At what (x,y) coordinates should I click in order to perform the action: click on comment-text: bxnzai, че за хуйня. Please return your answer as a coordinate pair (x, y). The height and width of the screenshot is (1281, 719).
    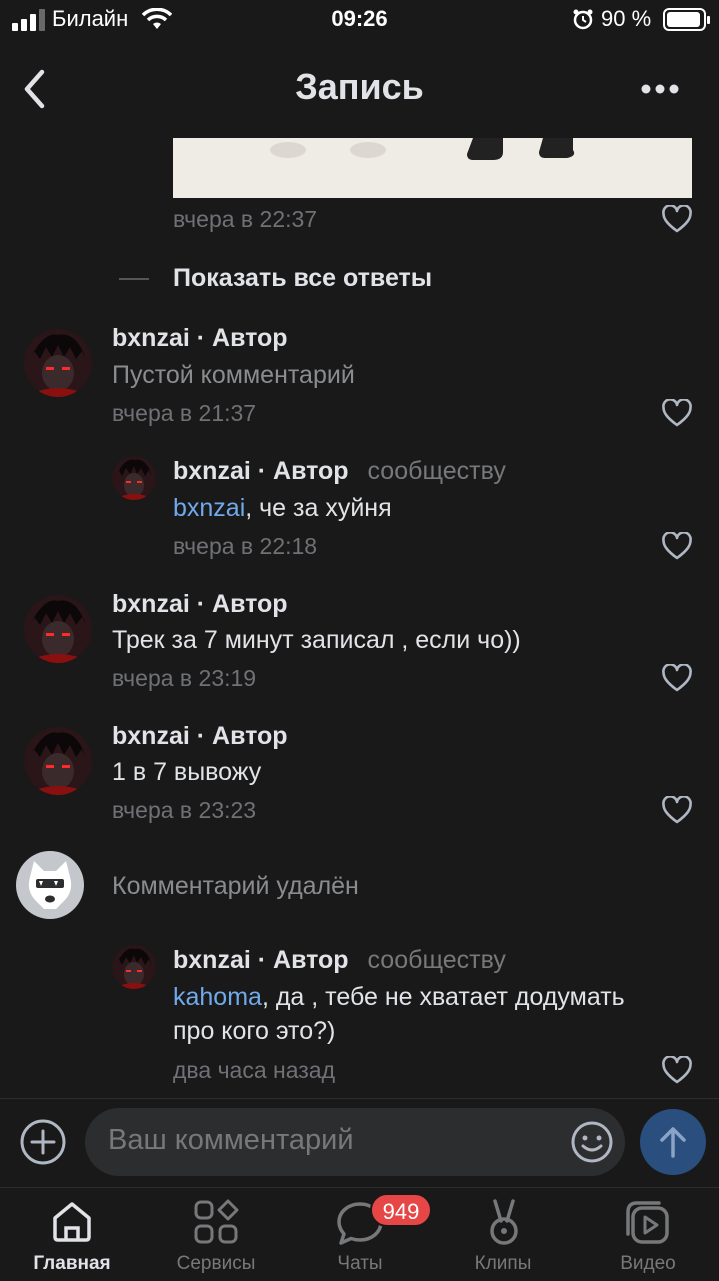
    Looking at the image, I should click on (282, 508).